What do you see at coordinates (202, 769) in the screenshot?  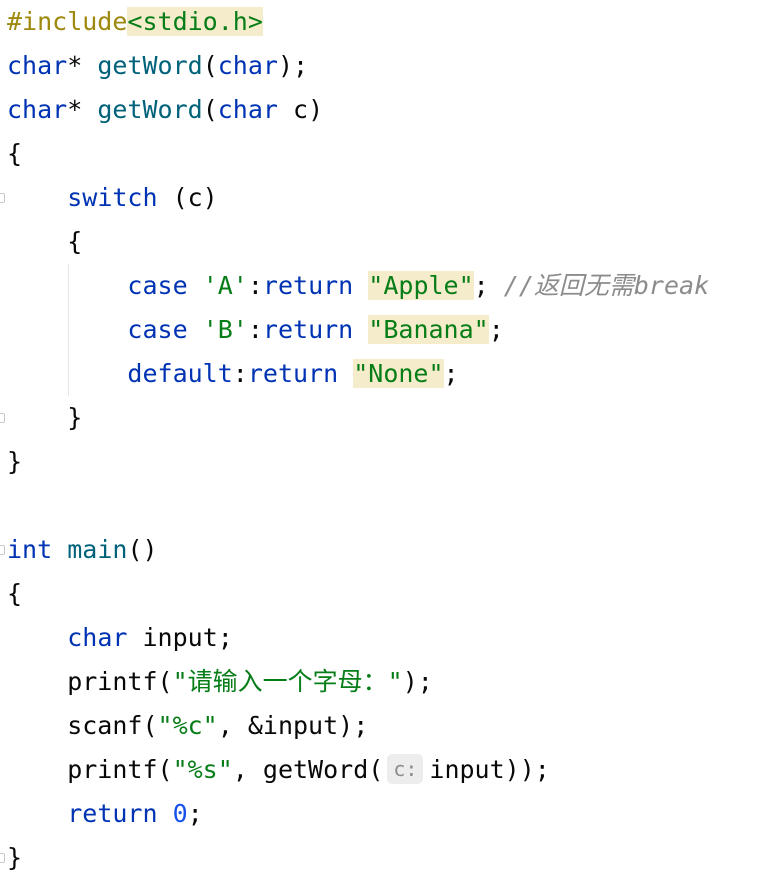 I see `string-literal: "%s"` at bounding box center [202, 769].